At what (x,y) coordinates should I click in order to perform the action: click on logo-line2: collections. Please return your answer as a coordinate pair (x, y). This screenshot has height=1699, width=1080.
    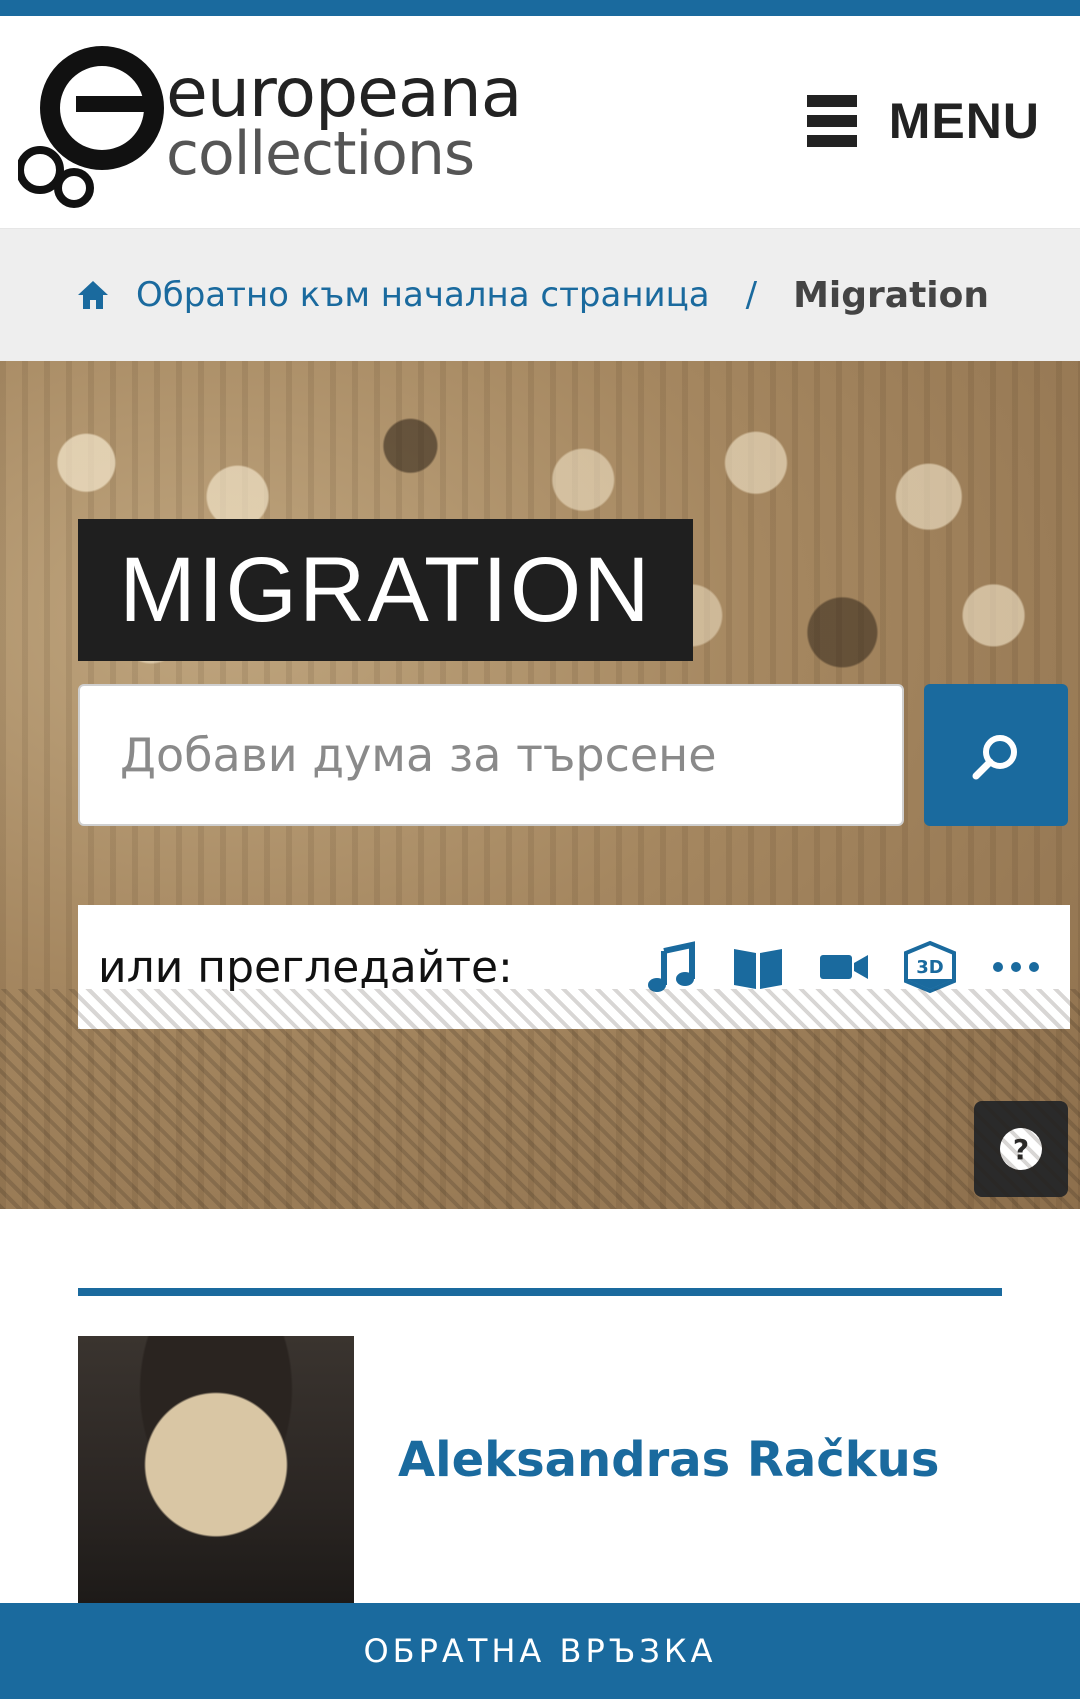
    Looking at the image, I should click on (320, 154).